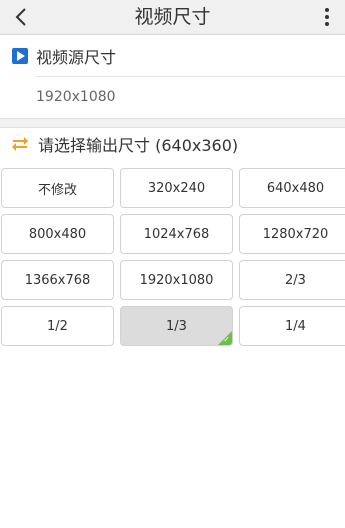  Describe the element at coordinates (292, 188) in the screenshot. I see `size-option-640x480: 640x480` at that location.